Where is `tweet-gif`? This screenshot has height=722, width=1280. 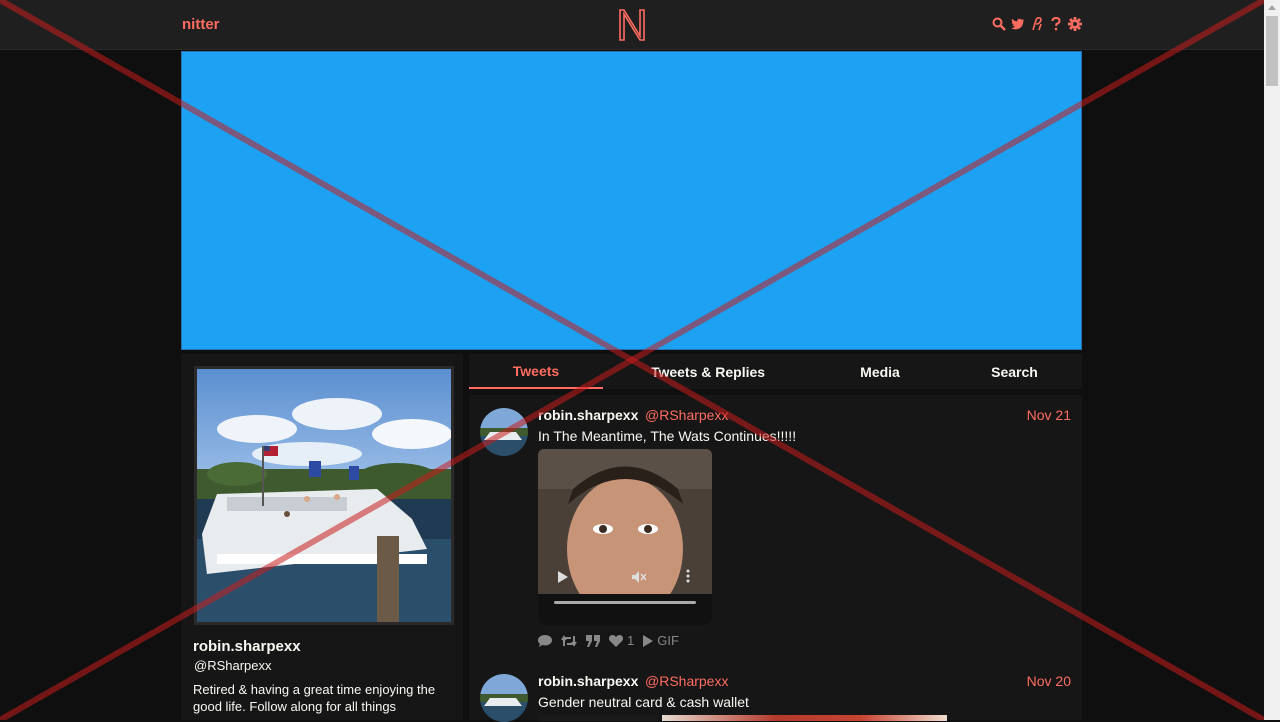
tweet-gif is located at coordinates (625, 537).